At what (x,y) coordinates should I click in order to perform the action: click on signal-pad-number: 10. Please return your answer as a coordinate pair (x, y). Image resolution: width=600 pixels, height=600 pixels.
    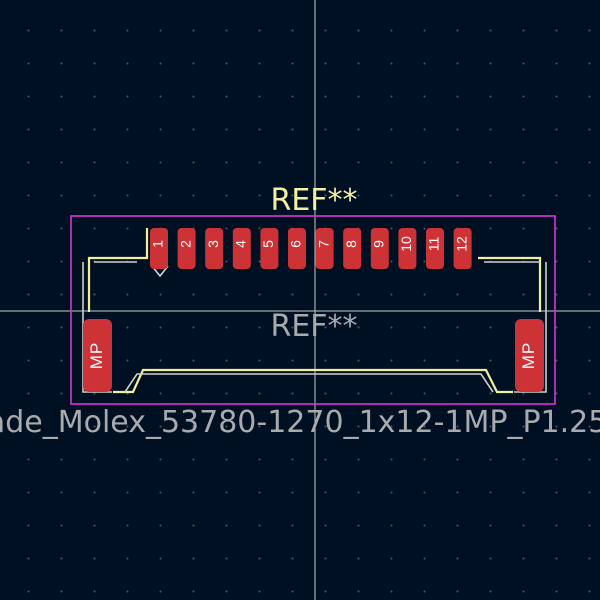
    Looking at the image, I should click on (406, 244).